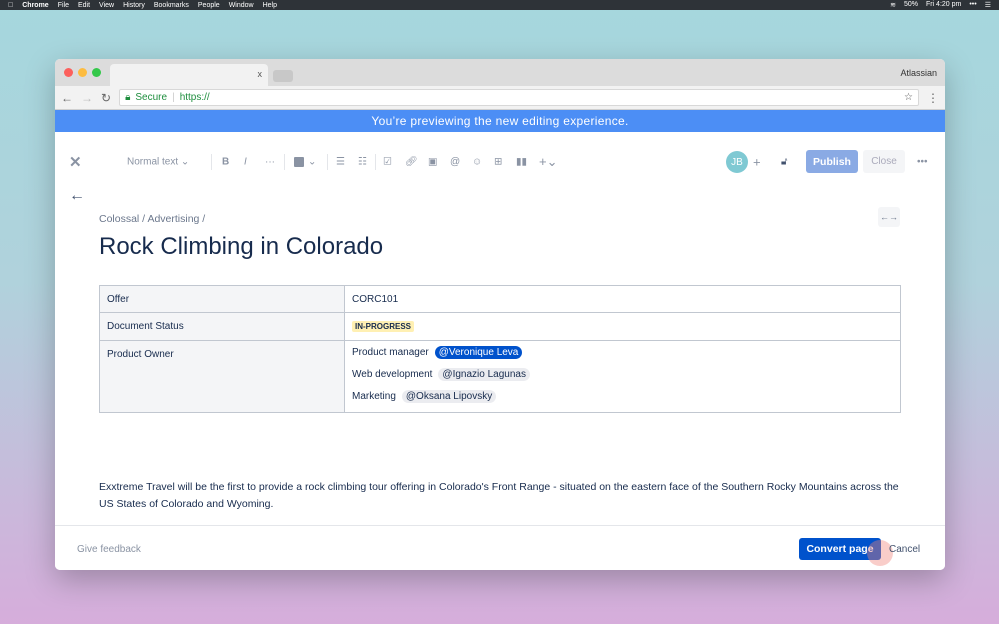 The image size is (999, 624). Describe the element at coordinates (911, 5) in the screenshot. I see `battery-status: 50%` at that location.